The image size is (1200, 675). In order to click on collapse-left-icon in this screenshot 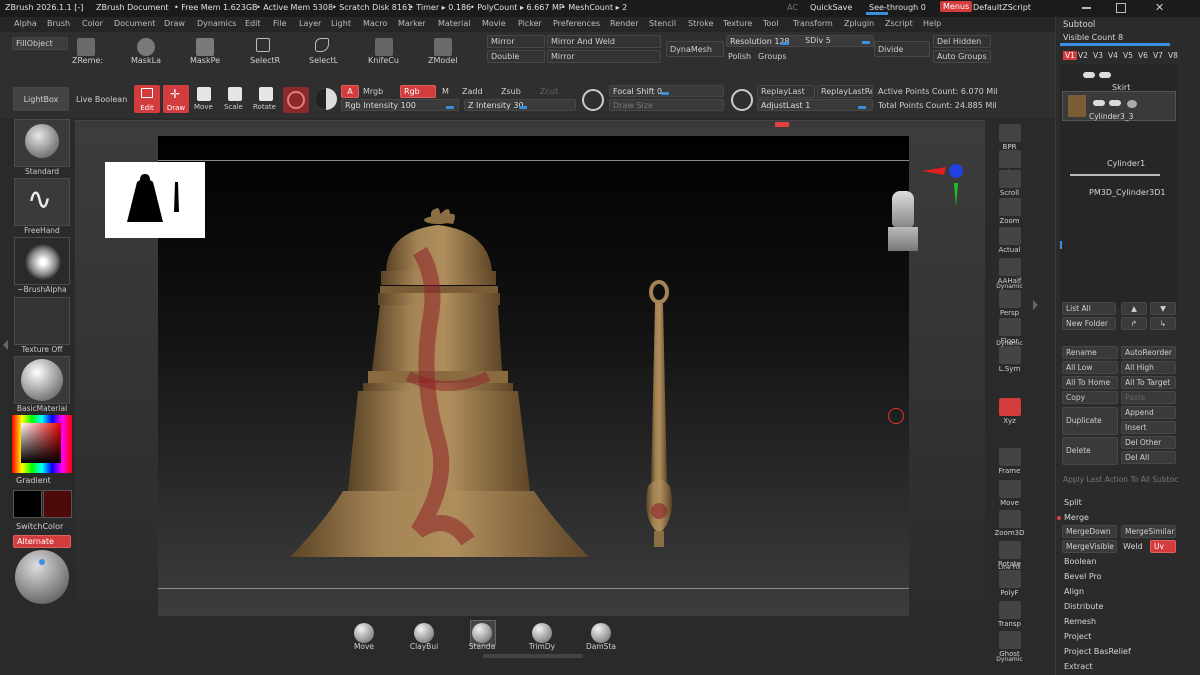, I will do `click(5, 345)`.